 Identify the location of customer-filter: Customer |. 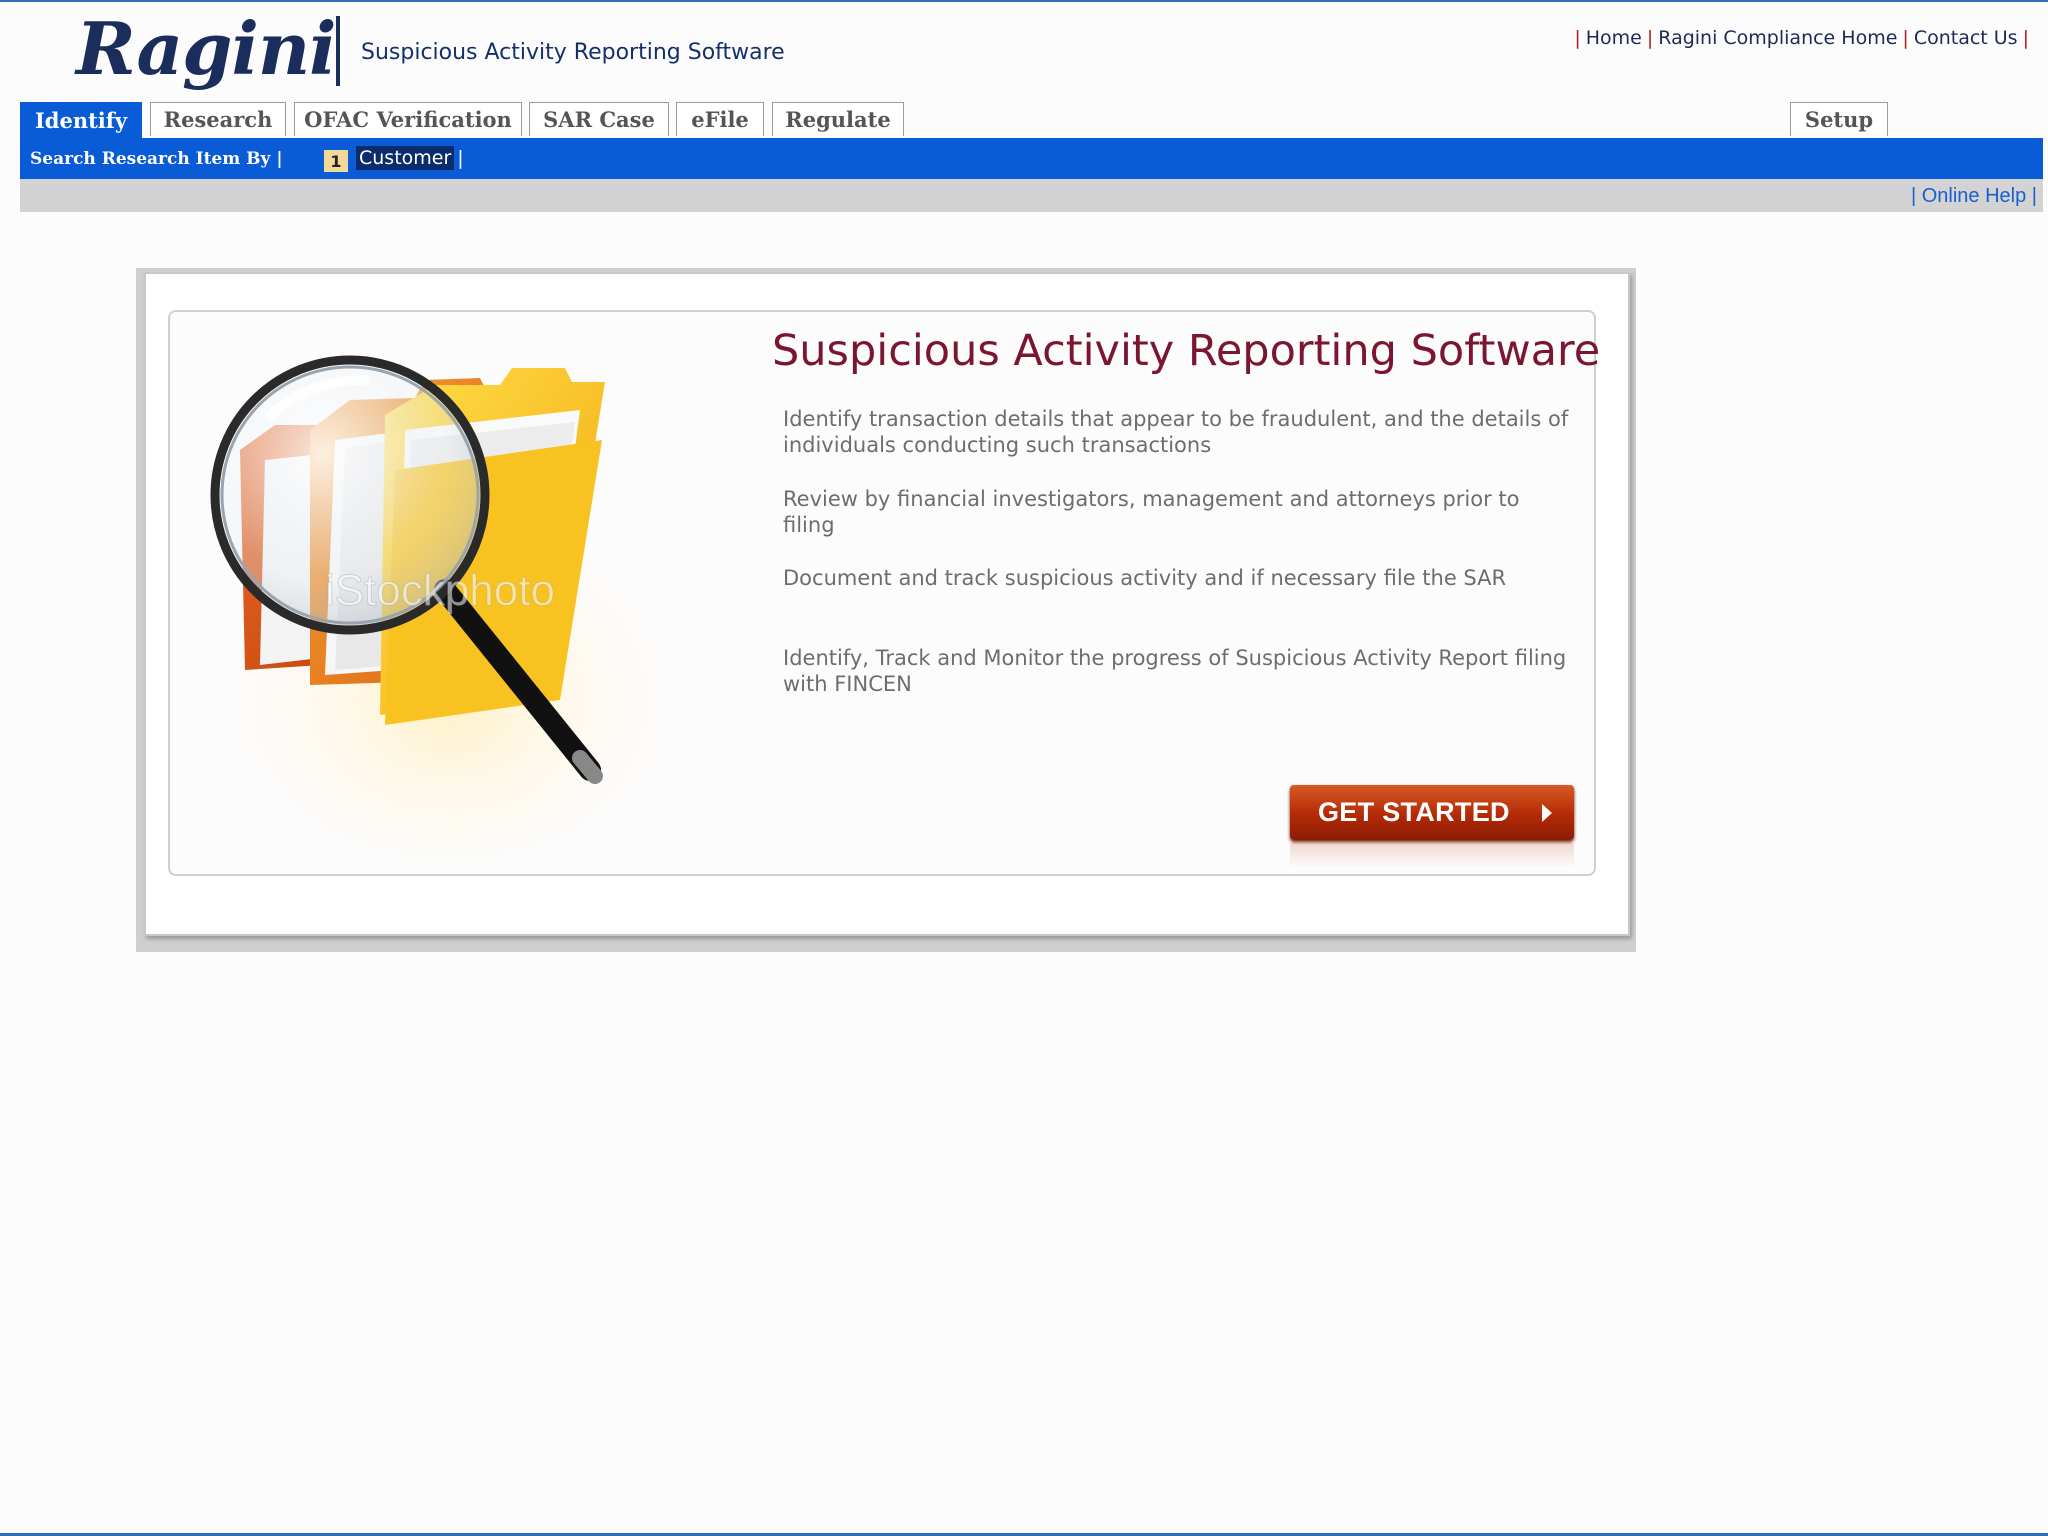
(410, 158).